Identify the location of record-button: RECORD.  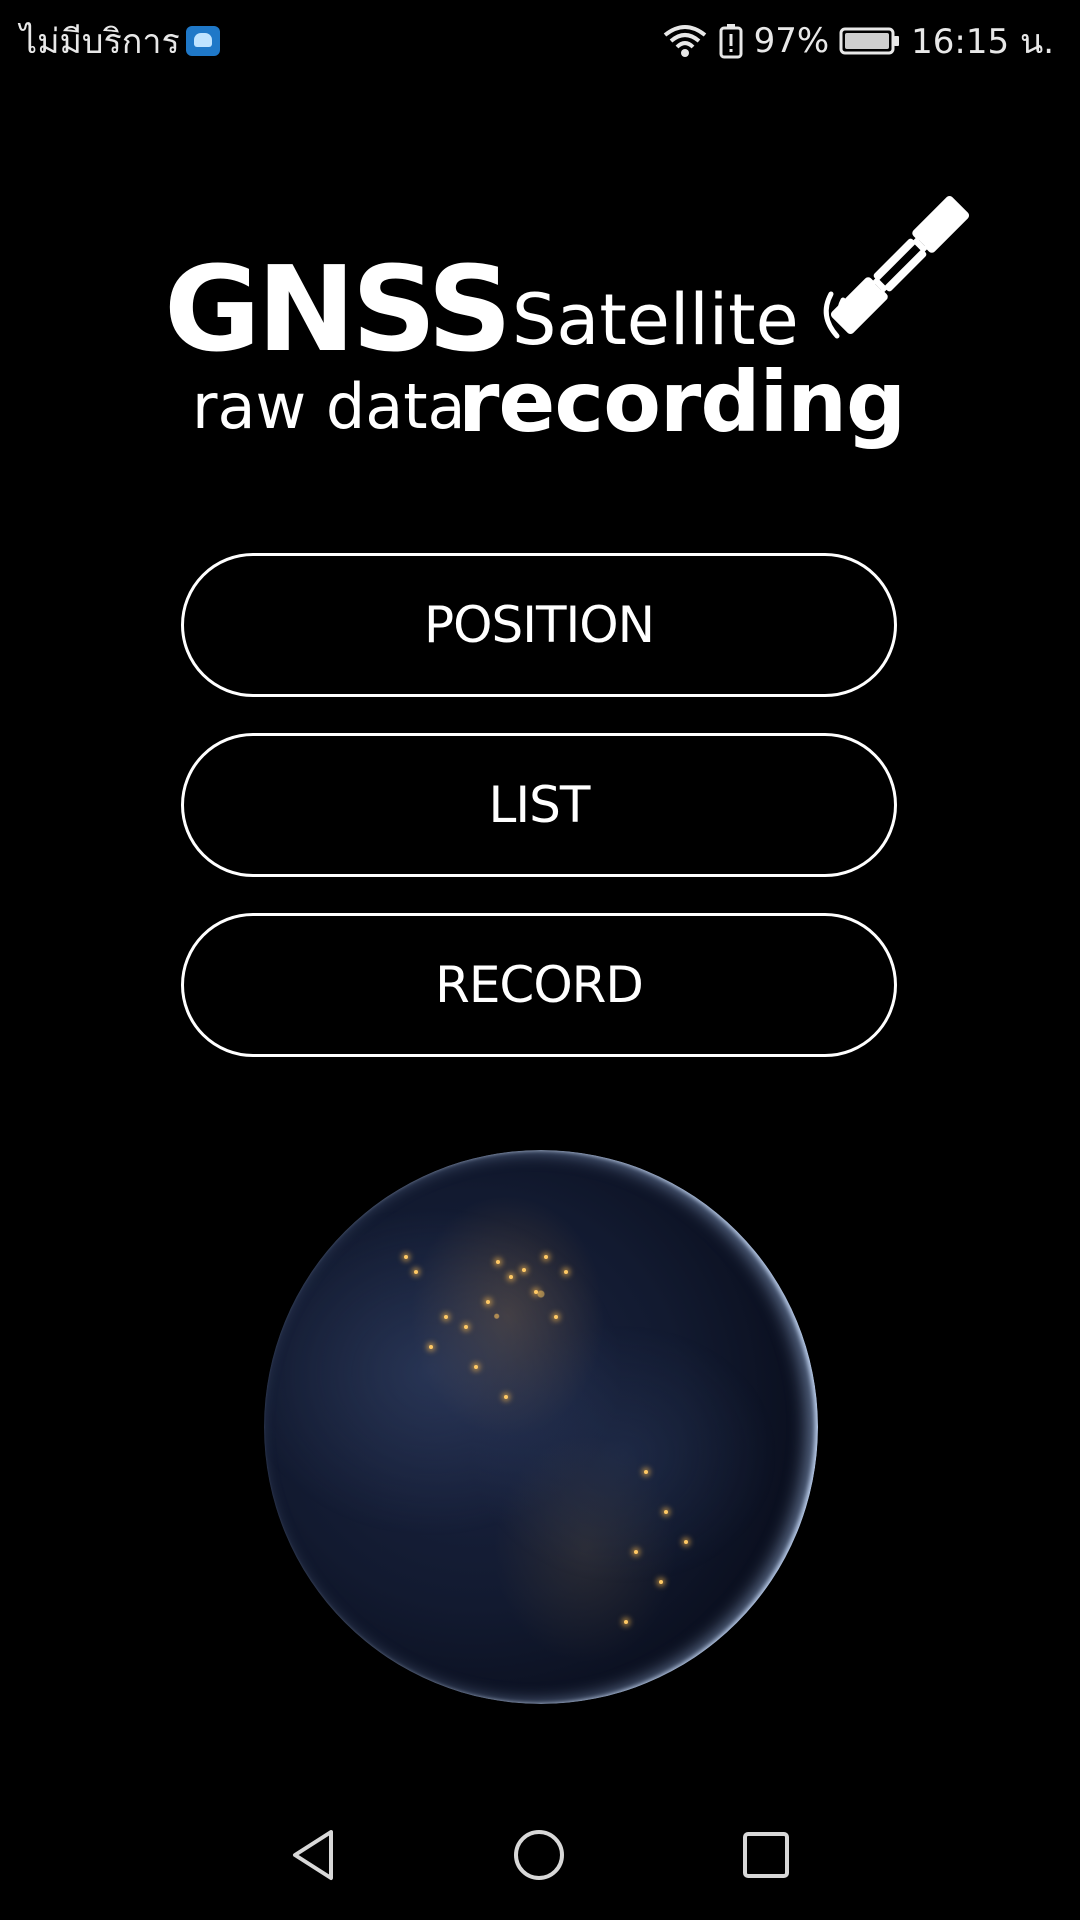
(539, 985).